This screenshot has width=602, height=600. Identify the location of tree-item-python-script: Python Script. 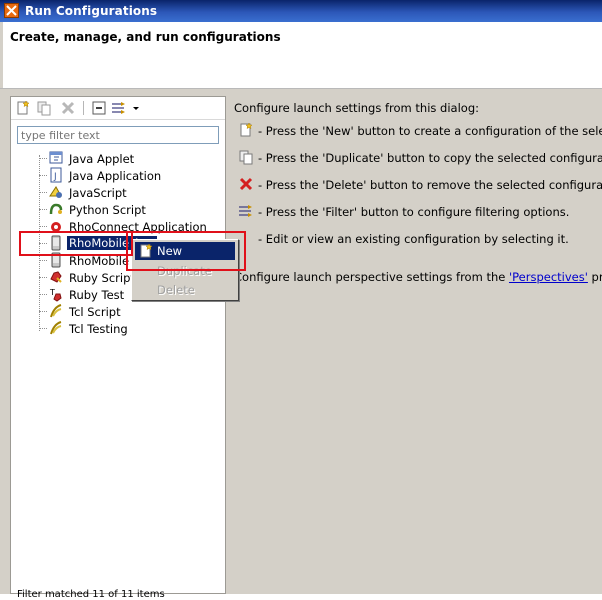
(124, 209).